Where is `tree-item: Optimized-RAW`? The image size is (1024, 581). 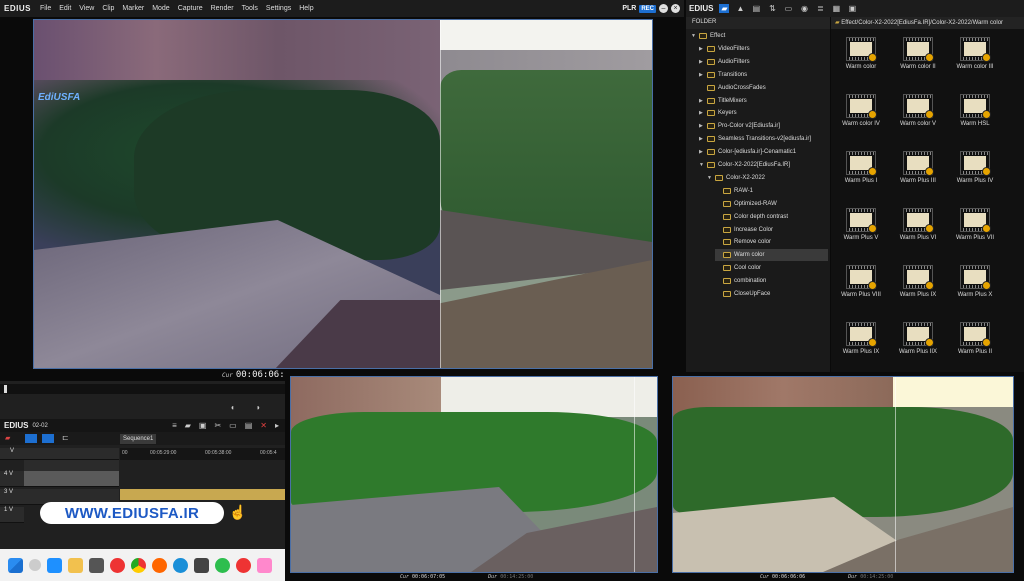
tree-item: Optimized-RAW is located at coordinates (771, 204).